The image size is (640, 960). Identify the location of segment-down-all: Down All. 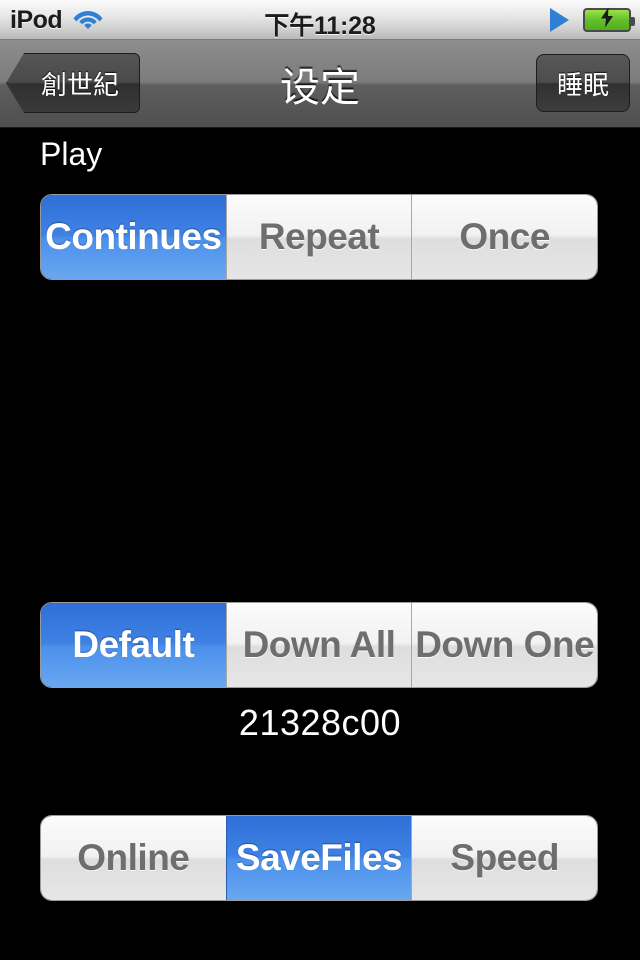
(318, 645).